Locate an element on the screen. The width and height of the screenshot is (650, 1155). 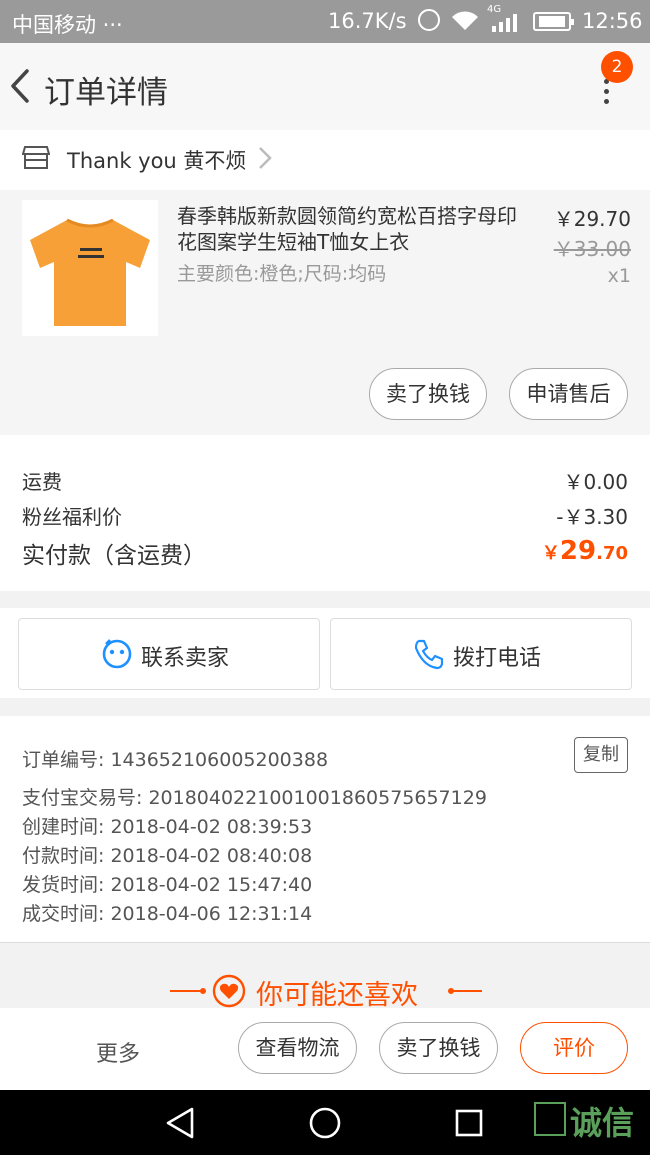
resell-button: 卖了换钱 is located at coordinates (428, 394).